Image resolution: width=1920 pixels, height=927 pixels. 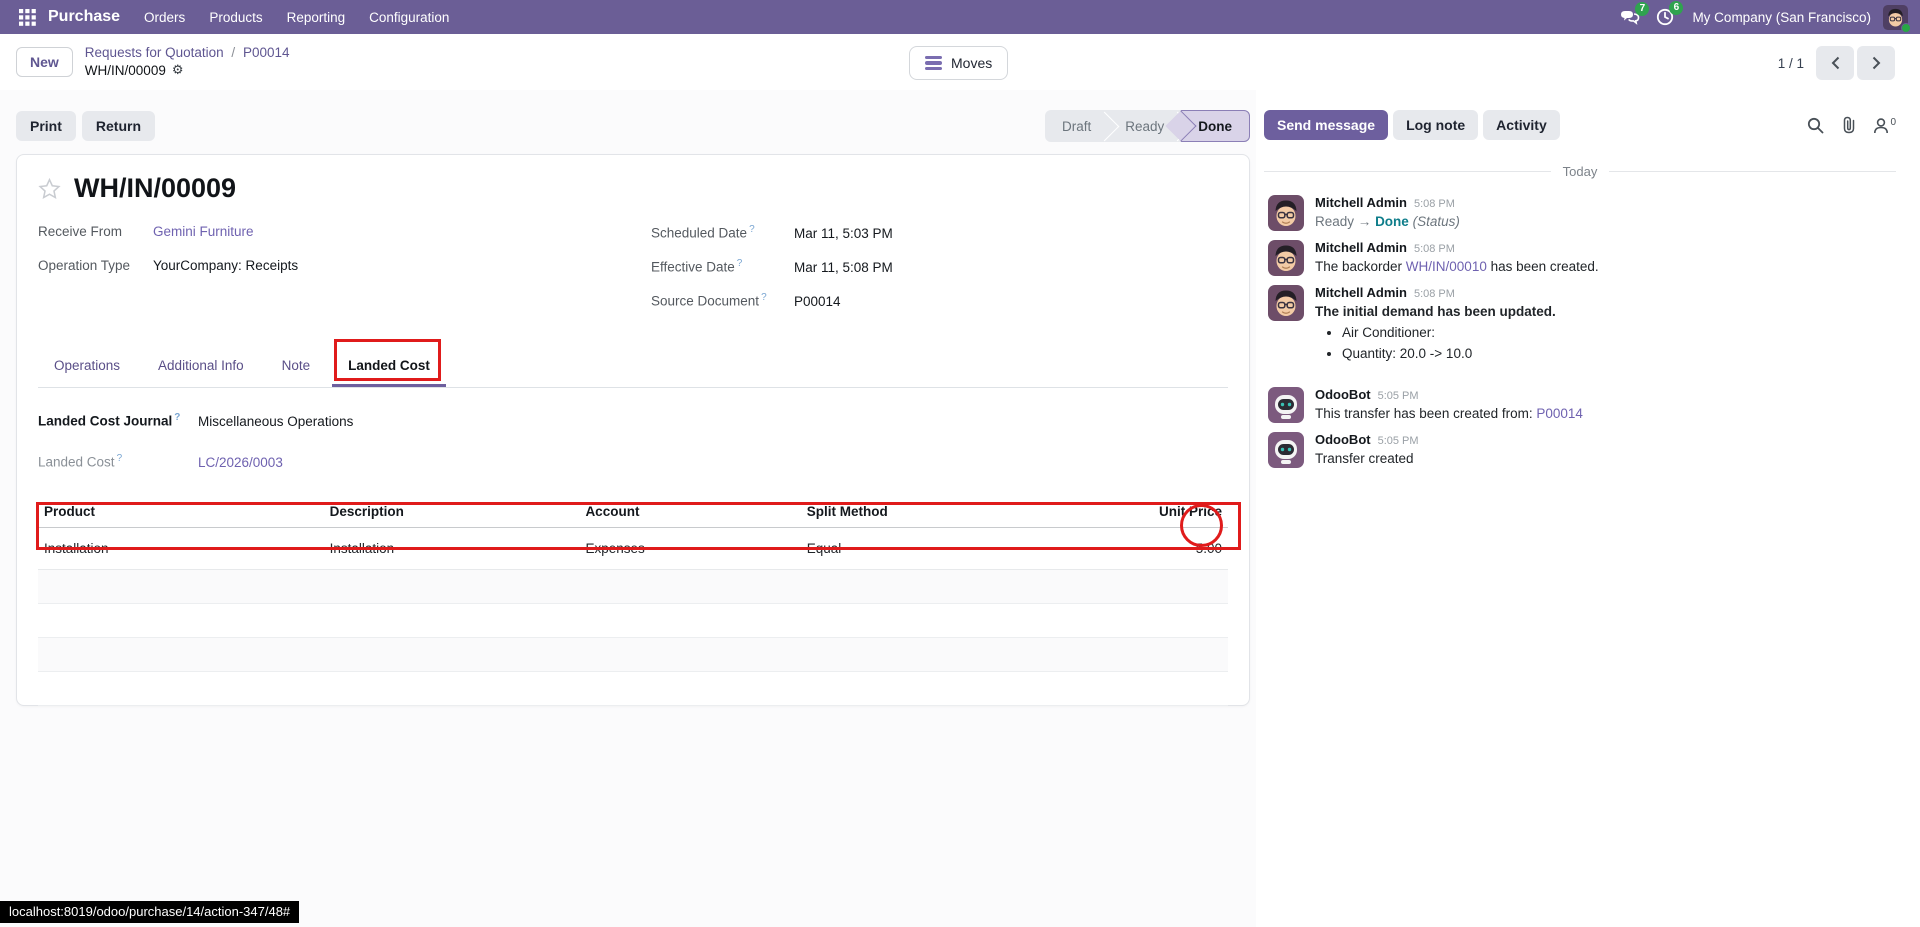 I want to click on grid-icon, so click(x=27, y=17).